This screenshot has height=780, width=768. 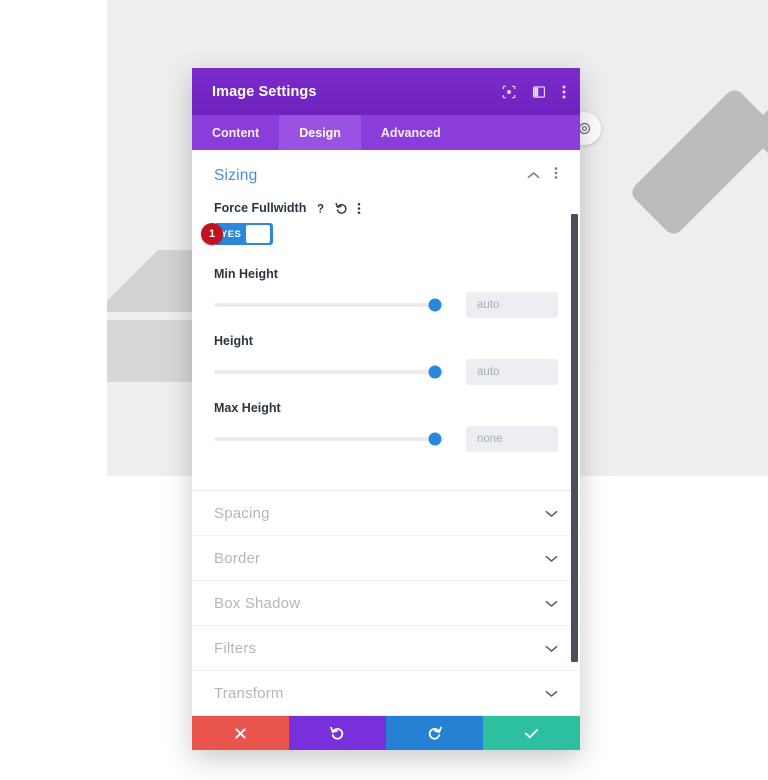 What do you see at coordinates (386, 91) in the screenshot?
I see `modal-header: Image Settings` at bounding box center [386, 91].